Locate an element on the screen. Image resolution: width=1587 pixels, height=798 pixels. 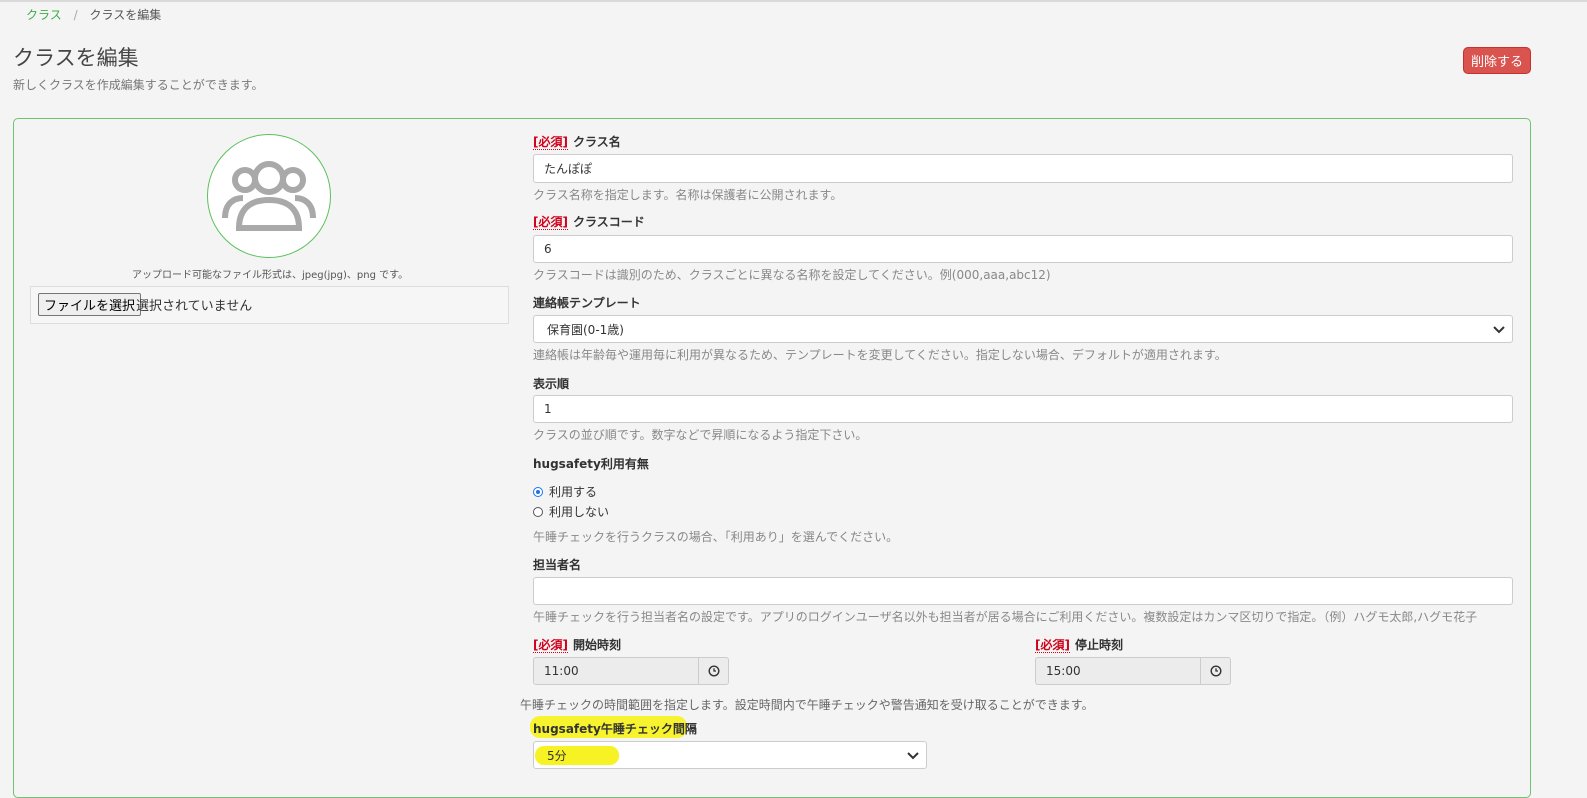
interval-label: hugsafety午睡チェック間隔 is located at coordinates (615, 729).